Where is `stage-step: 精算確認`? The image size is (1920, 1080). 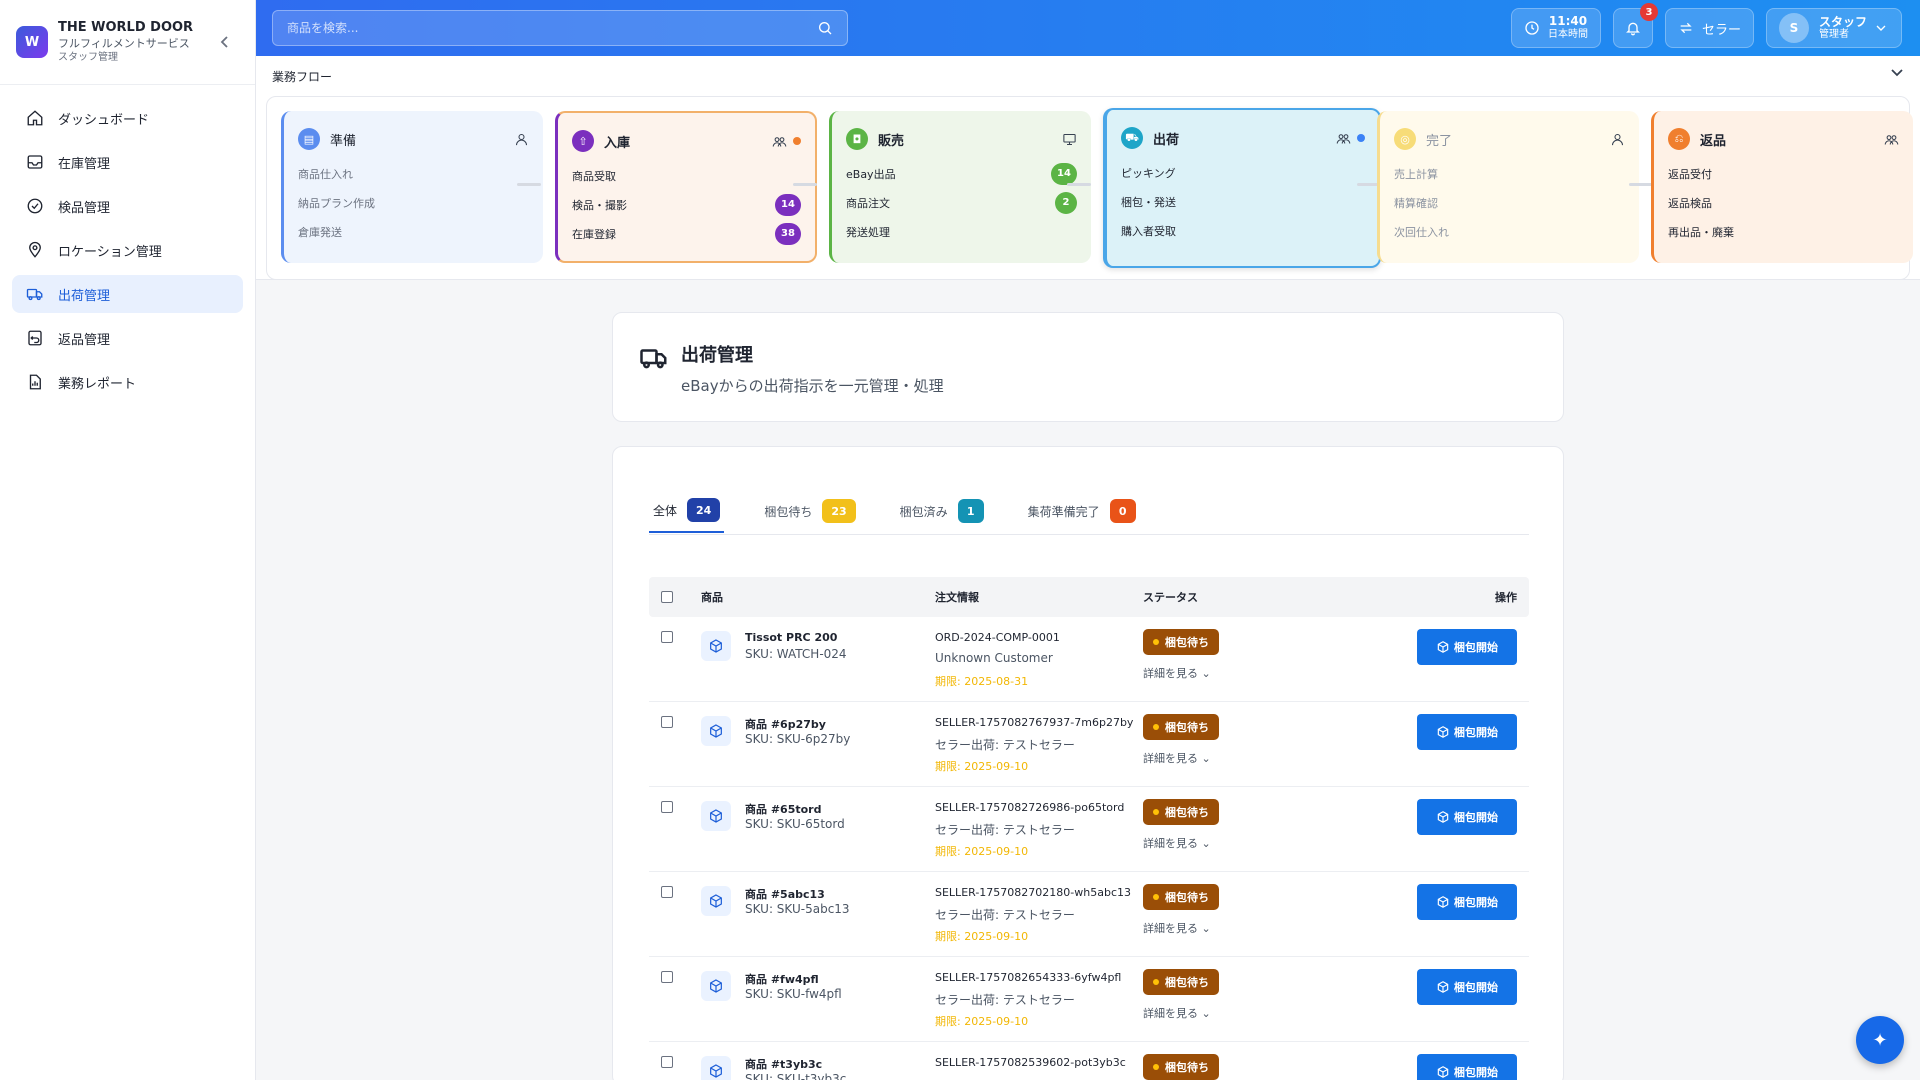
stage-step: 精算確認 is located at coordinates (1416, 203).